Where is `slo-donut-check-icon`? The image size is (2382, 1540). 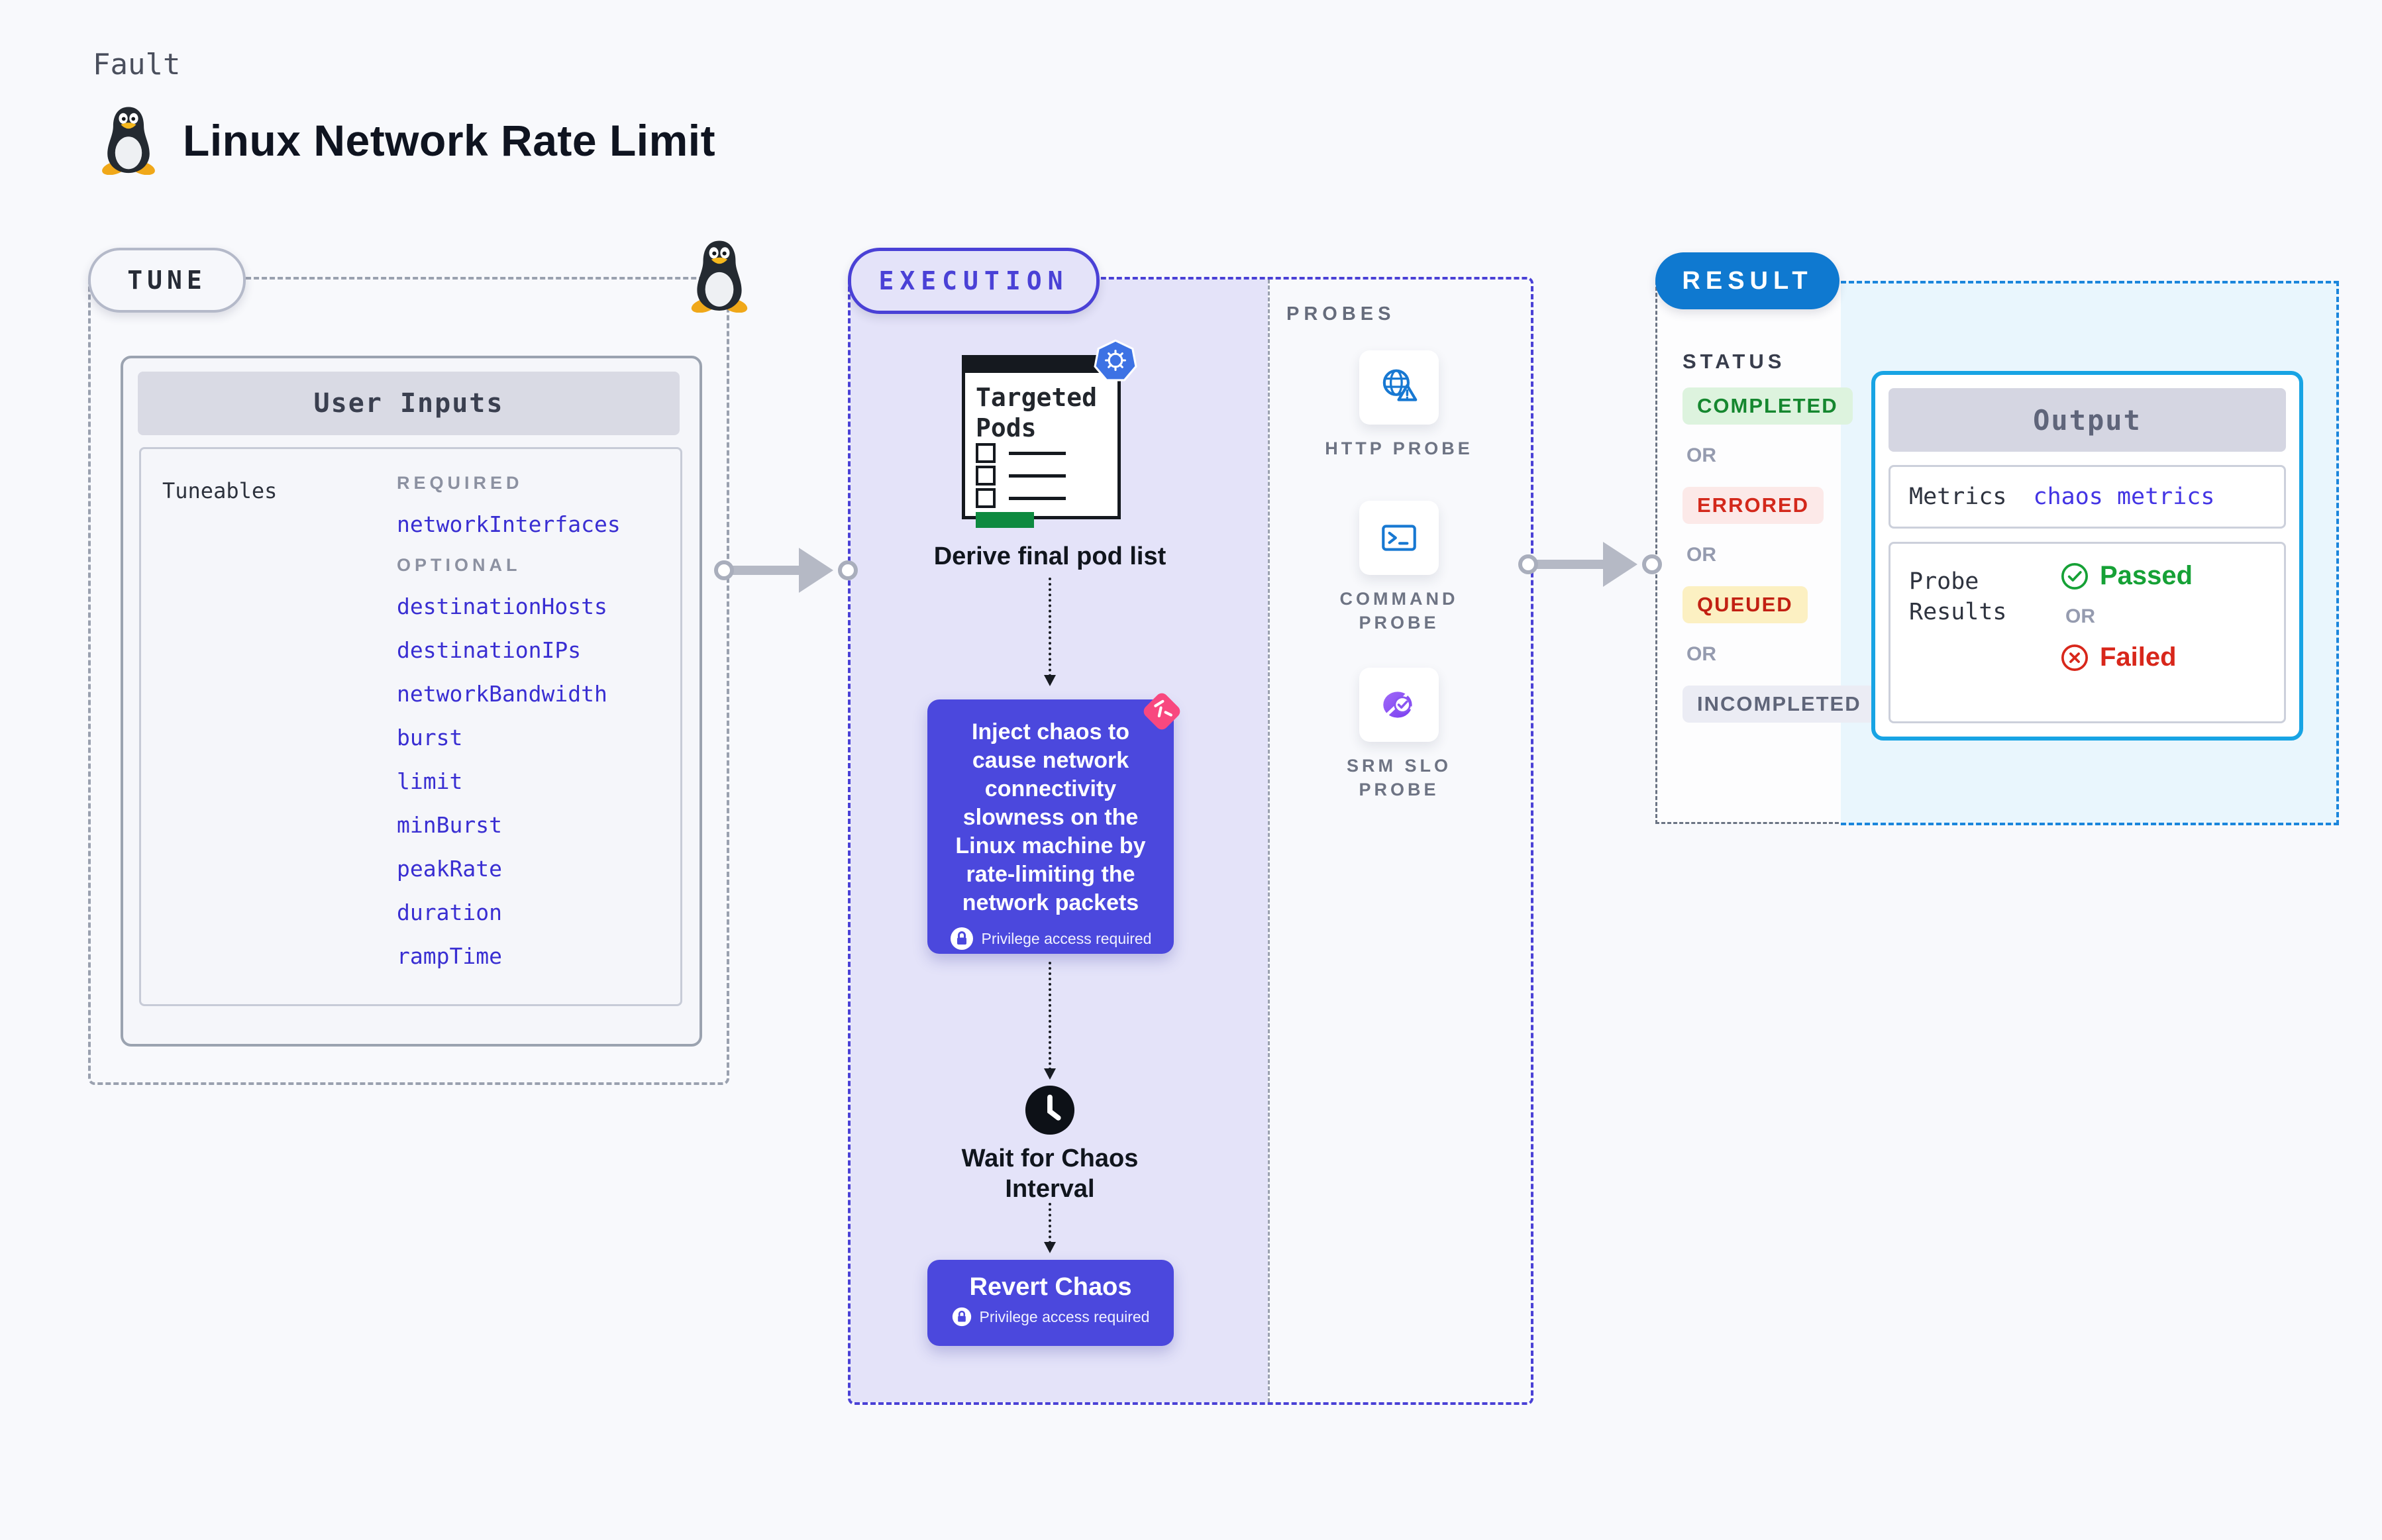 slo-donut-check-icon is located at coordinates (1398, 705).